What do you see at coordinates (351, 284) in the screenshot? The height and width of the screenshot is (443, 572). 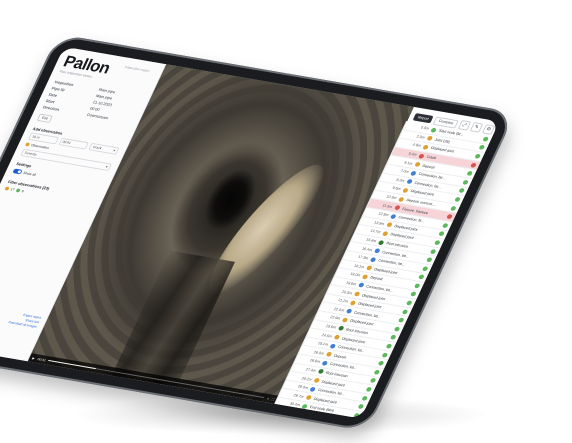 I see `observation-distance: 19.8m` at bounding box center [351, 284].